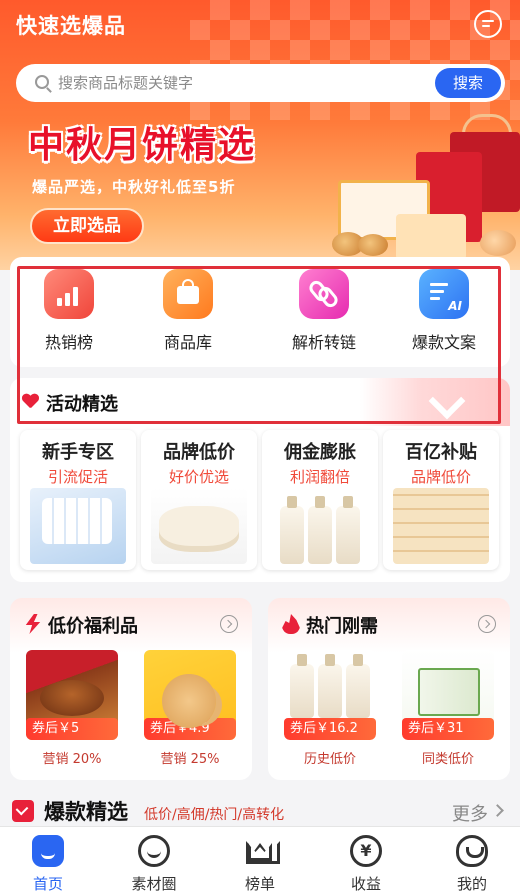 This screenshot has width=520, height=896. I want to click on search-bar: 搜索, so click(260, 83).